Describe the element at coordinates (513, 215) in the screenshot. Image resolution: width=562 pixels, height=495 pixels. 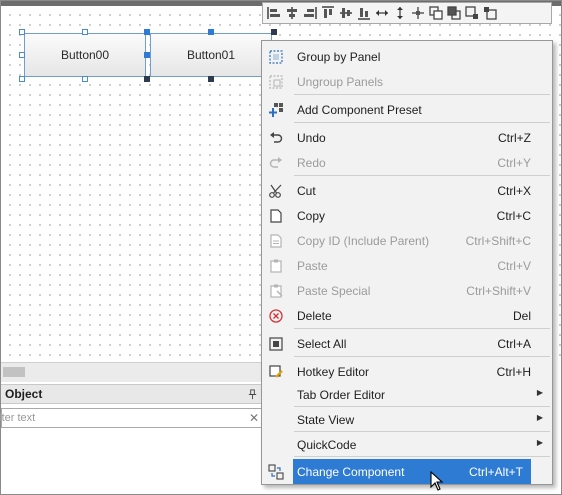
I see `menu-item-shortcut: Ctrl+C` at that location.